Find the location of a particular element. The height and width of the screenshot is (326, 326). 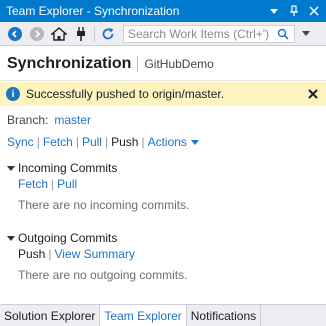

outgoing-commits-header: Outgoing Commits is located at coordinates (97, 238).